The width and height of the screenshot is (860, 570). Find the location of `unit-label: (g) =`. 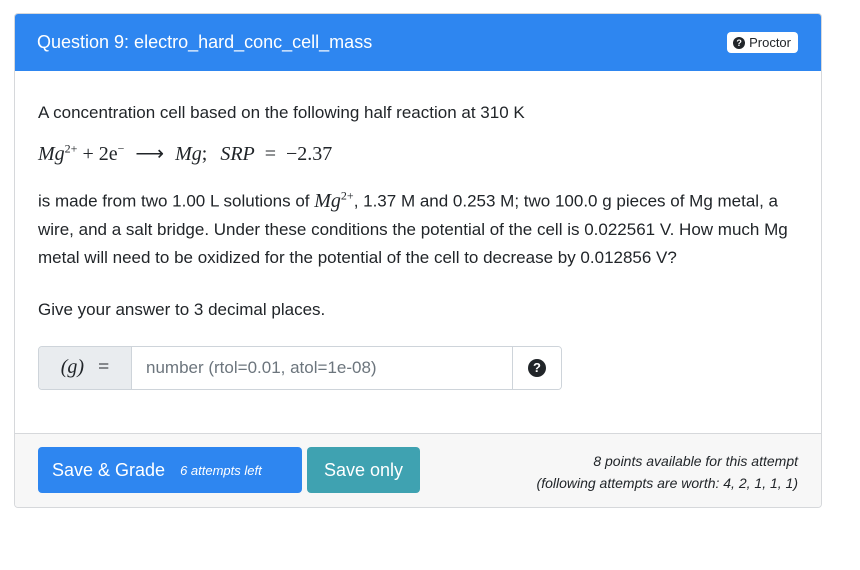

unit-label: (g) = is located at coordinates (85, 367).